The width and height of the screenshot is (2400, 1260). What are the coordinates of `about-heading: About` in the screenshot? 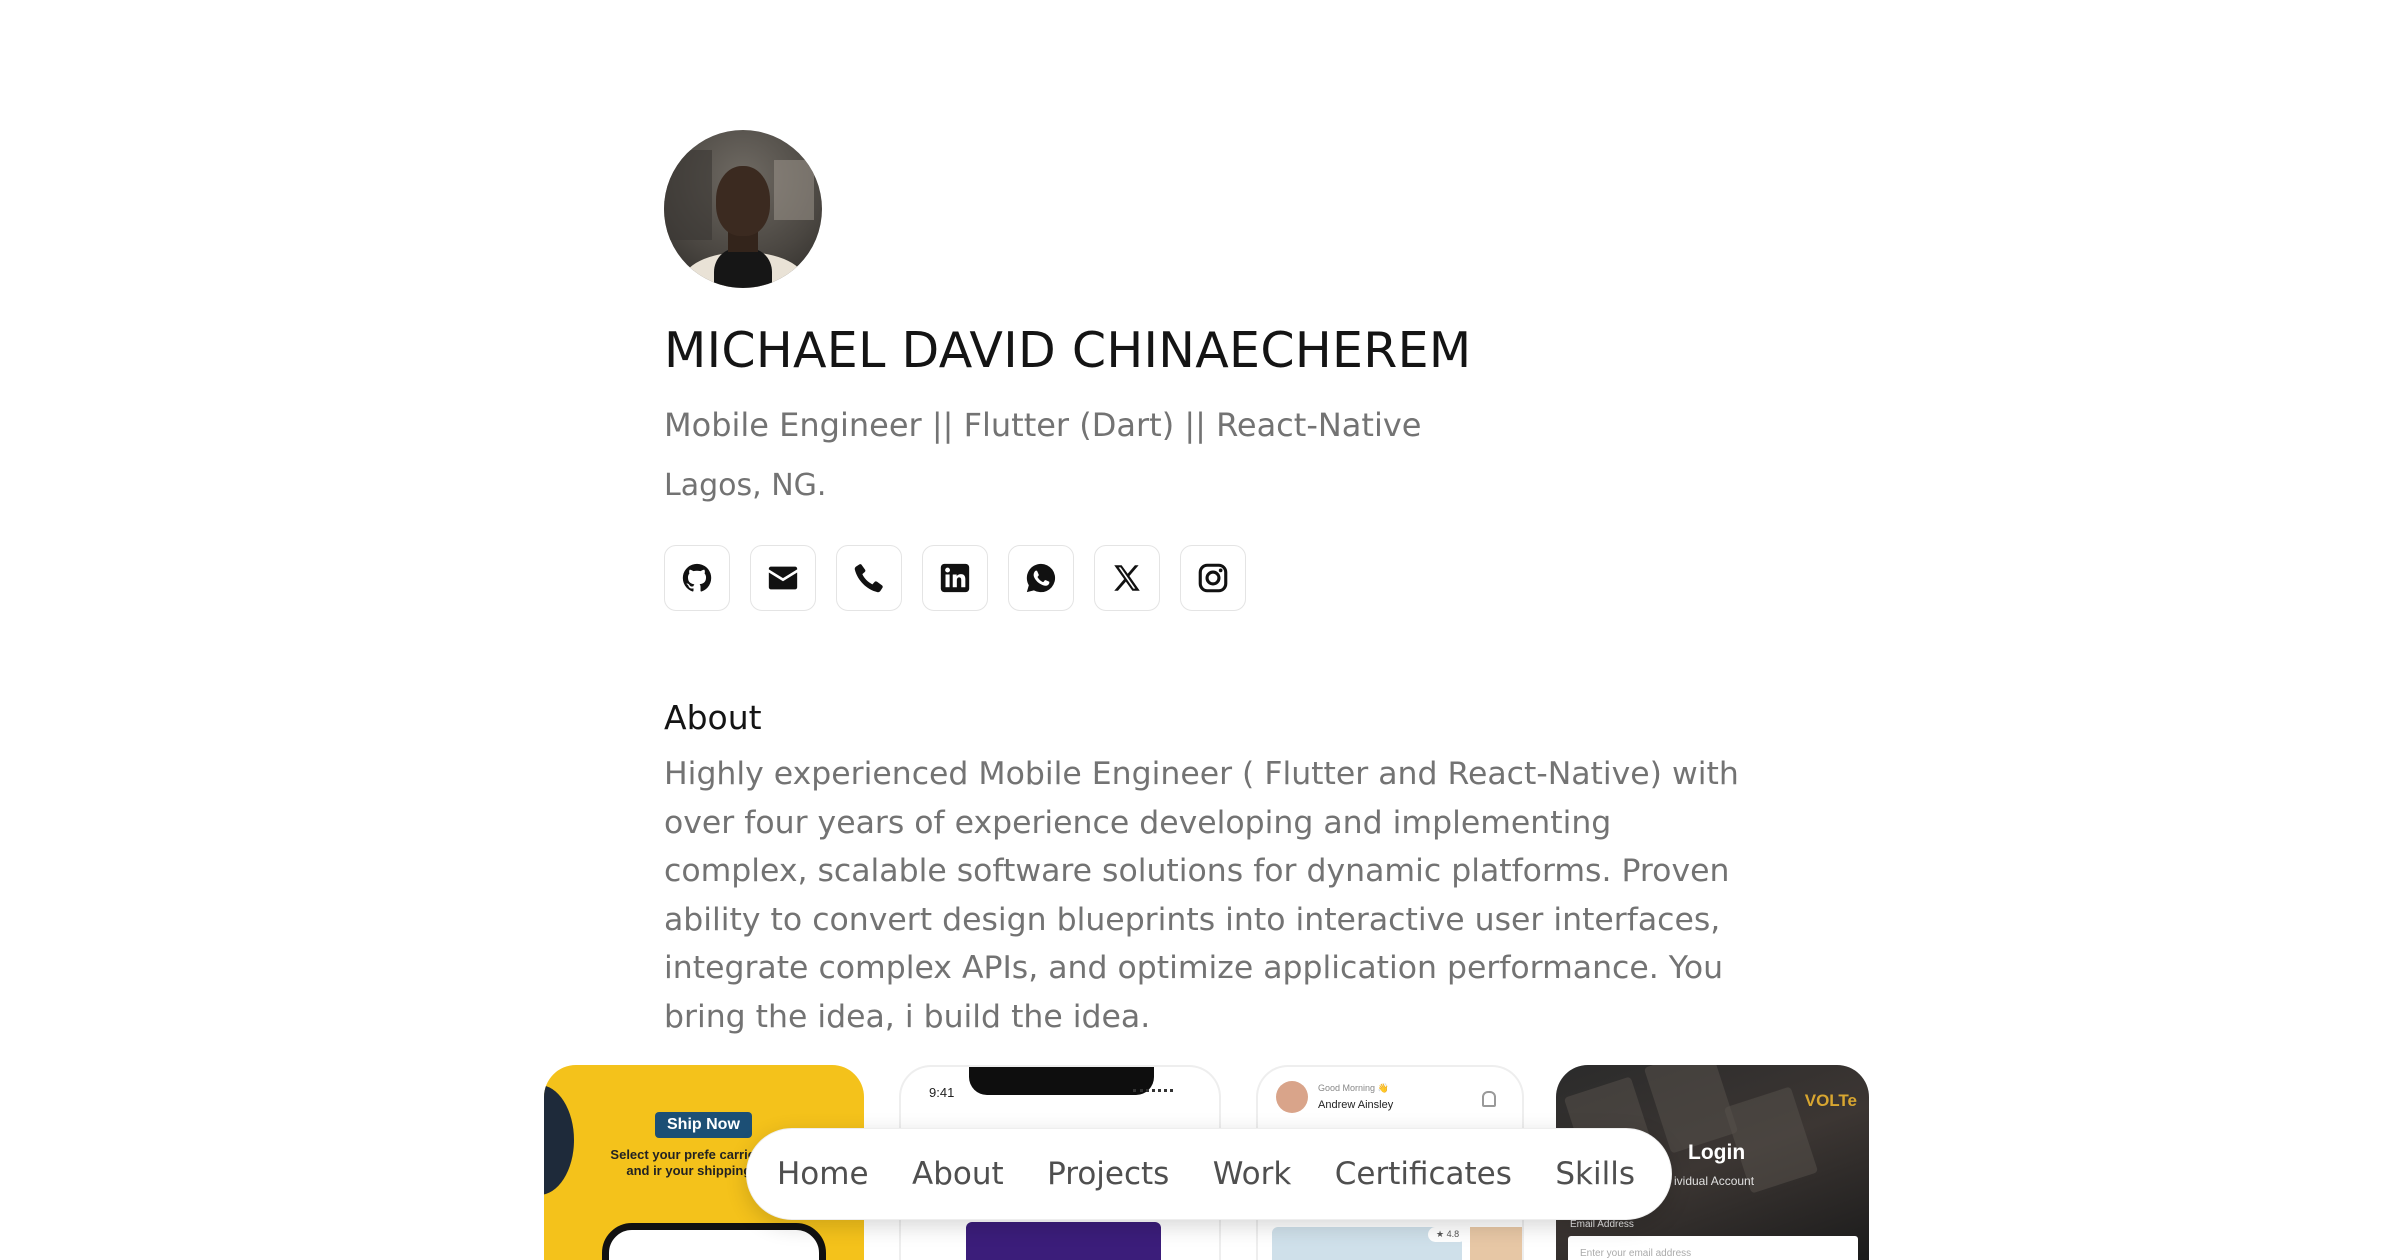 It's located at (713, 717).